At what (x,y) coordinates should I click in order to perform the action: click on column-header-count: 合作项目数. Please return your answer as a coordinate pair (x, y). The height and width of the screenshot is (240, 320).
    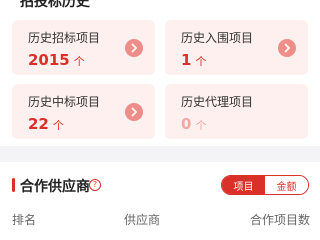
    Looking at the image, I should click on (280, 220).